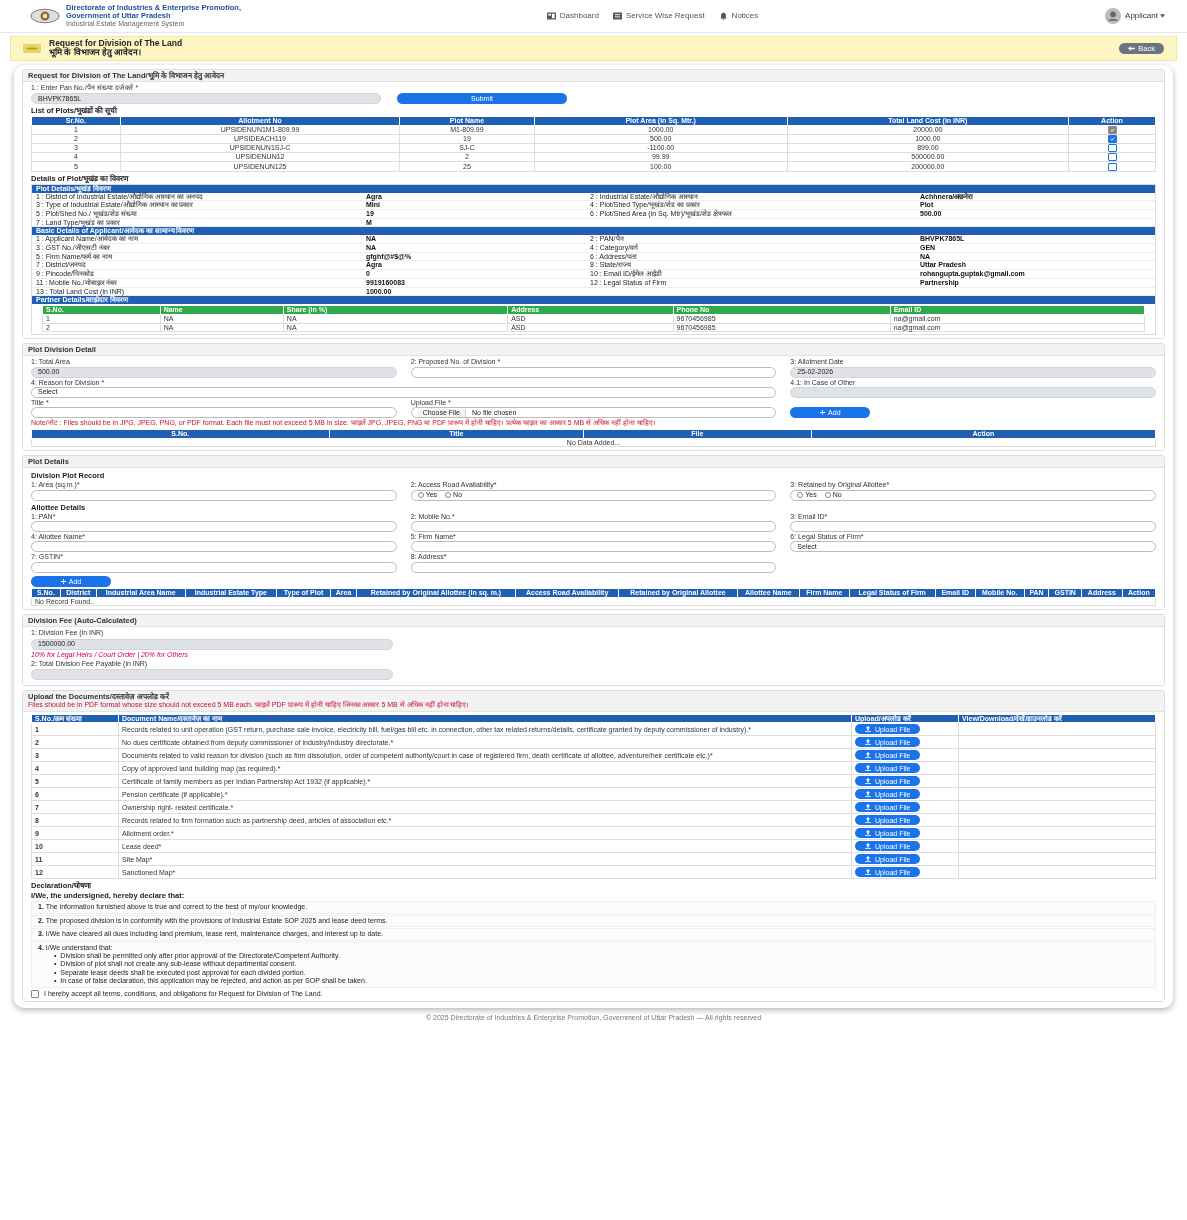 The width and height of the screenshot is (1187, 1220). Describe the element at coordinates (738, 16) in the screenshot. I see `nav-link: Notices` at that location.